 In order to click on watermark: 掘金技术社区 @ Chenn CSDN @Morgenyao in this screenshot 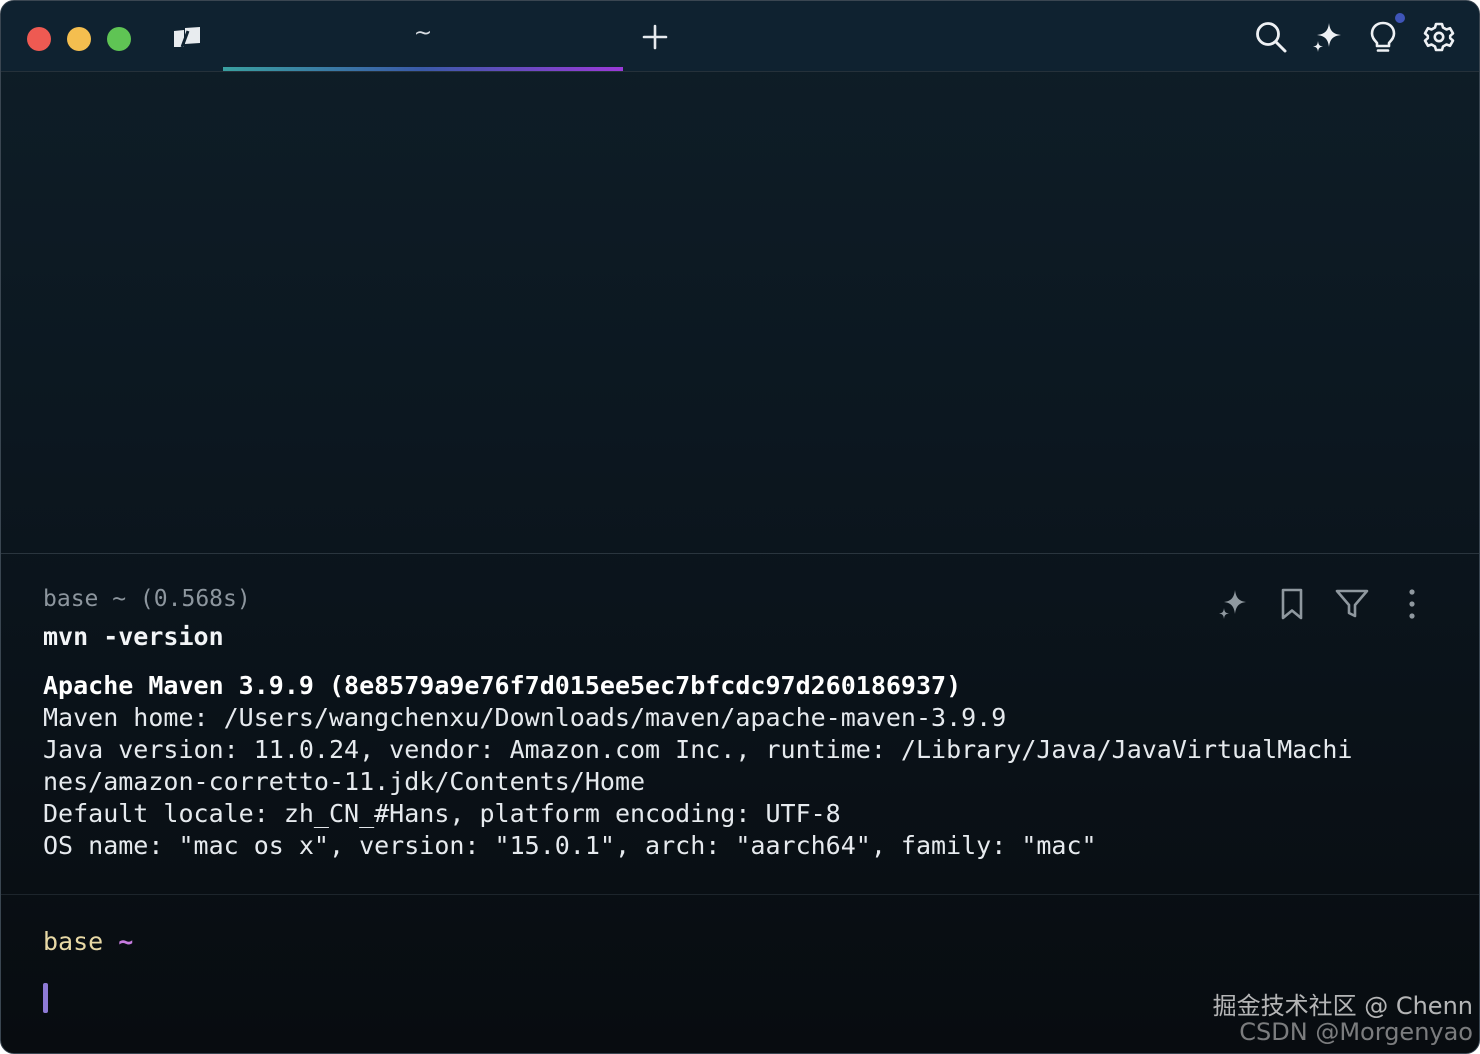, I will do `click(1343, 1019)`.